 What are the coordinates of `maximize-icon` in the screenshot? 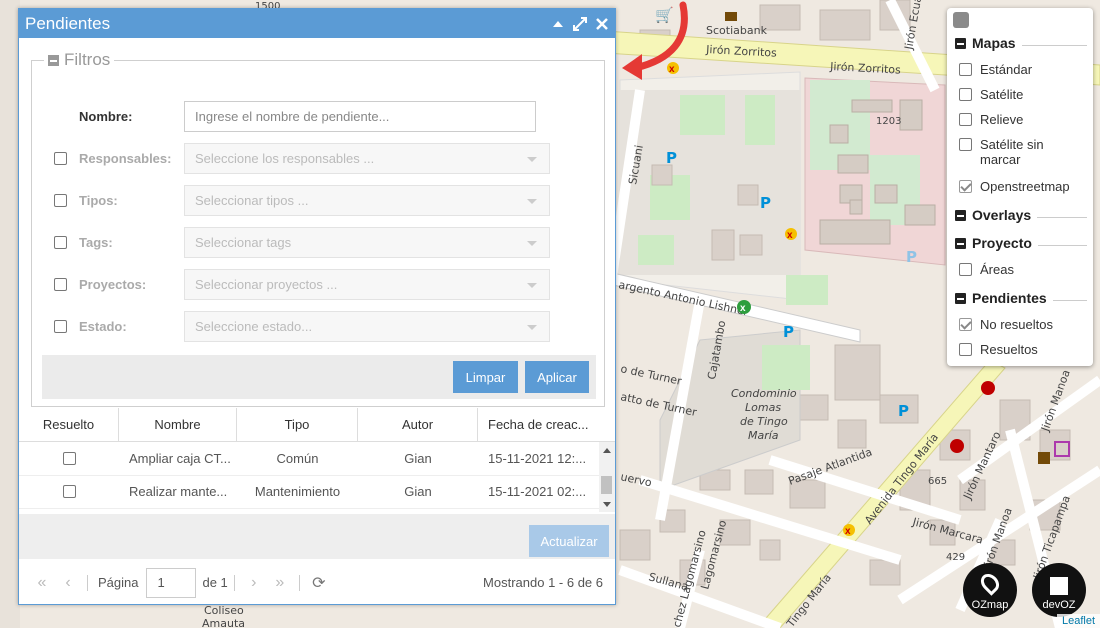 It's located at (580, 23).